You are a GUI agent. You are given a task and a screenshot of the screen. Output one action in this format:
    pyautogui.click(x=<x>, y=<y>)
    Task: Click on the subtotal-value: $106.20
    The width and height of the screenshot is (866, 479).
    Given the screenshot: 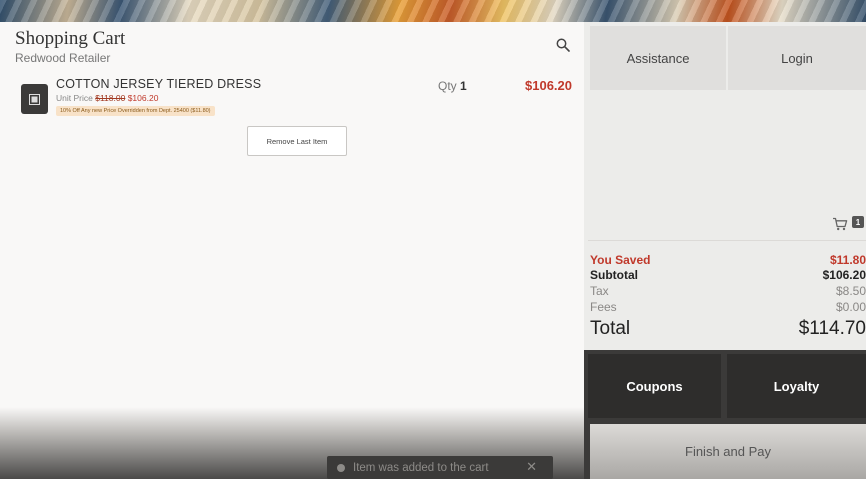 What is the action you would take?
    pyautogui.click(x=844, y=275)
    